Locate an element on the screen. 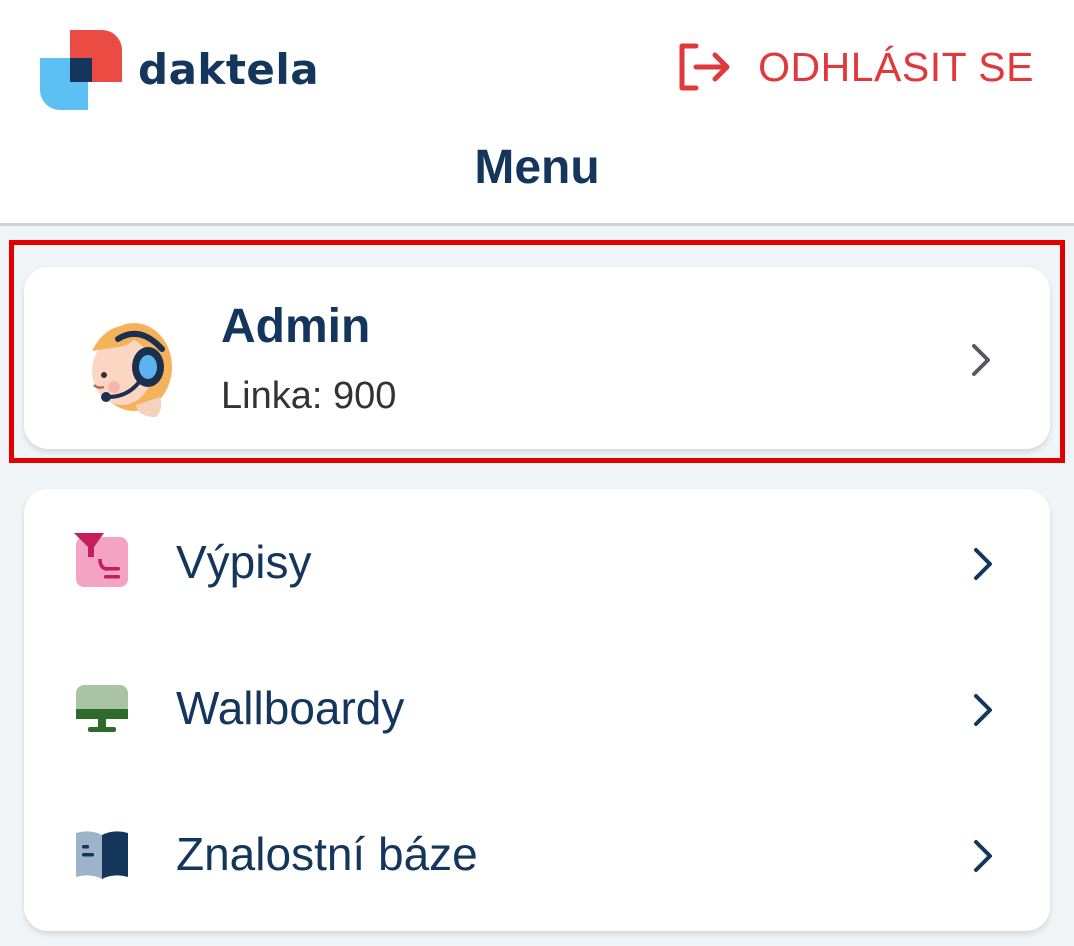  menu-item-label: Znalostní báze is located at coordinates (327, 854).